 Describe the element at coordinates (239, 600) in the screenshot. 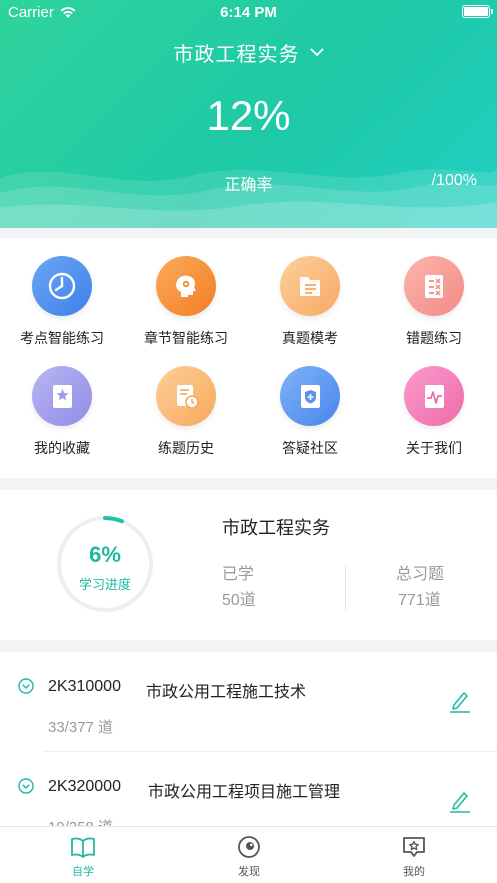

I see `learned-value: 50道` at that location.